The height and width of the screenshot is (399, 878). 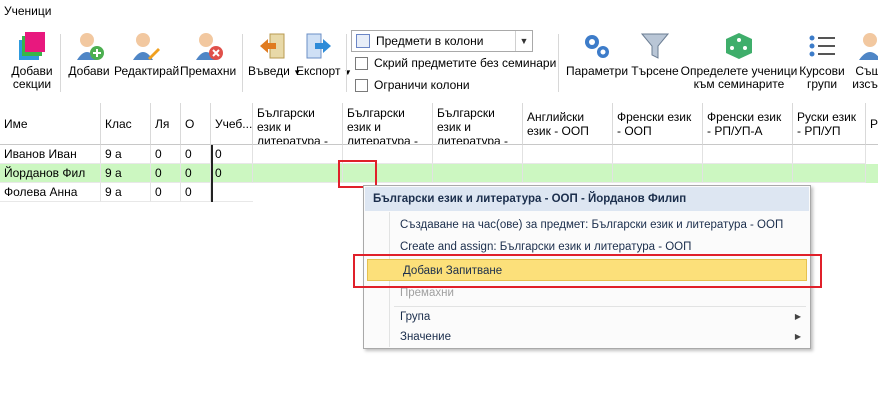 I want to click on column-header-bel-3: Български език и литература -, so click(x=478, y=124).